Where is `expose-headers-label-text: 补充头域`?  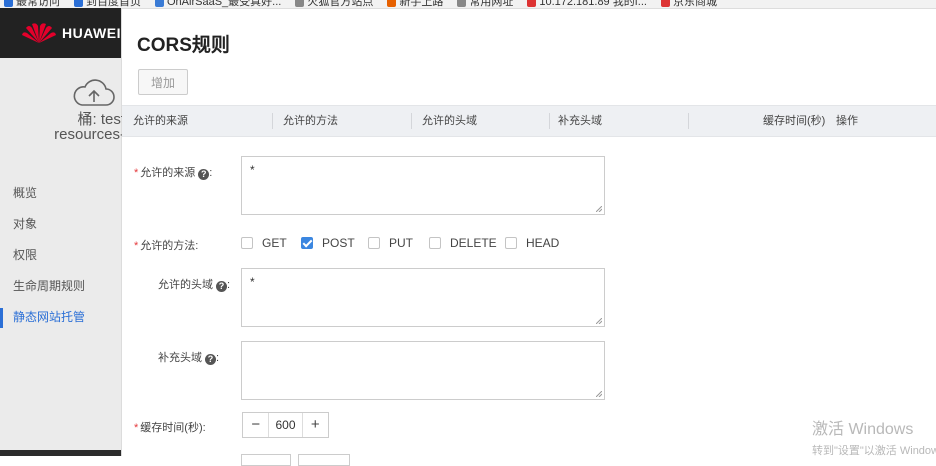
expose-headers-label-text: 补充头域 is located at coordinates (180, 358).